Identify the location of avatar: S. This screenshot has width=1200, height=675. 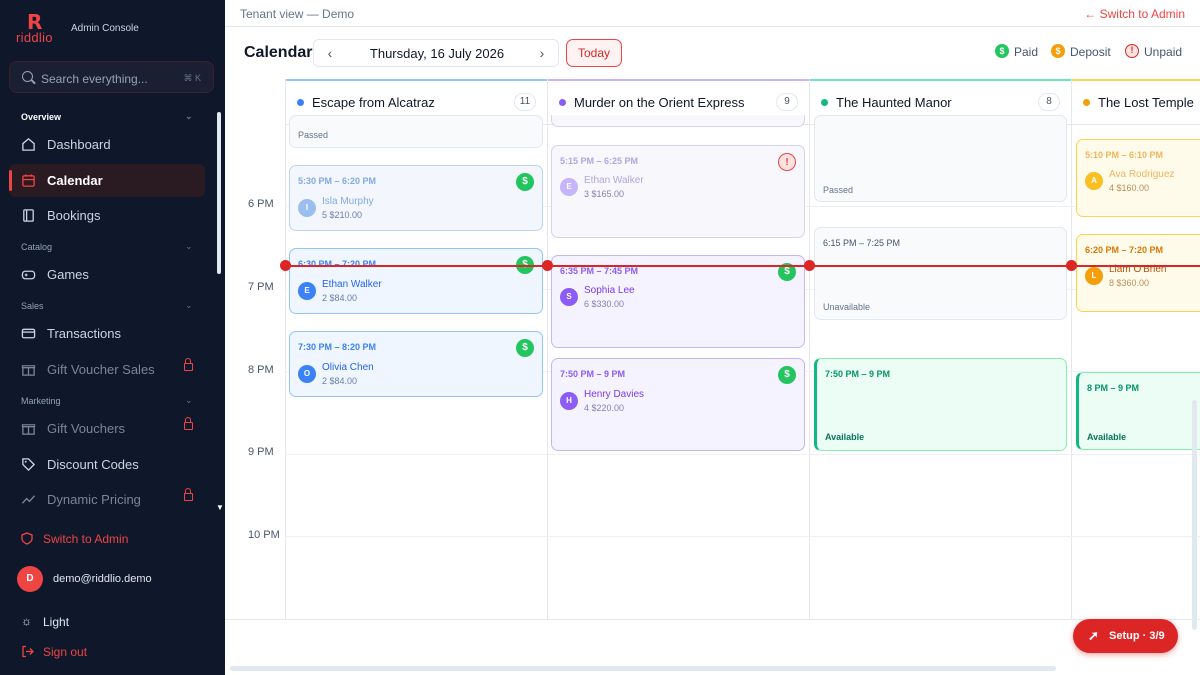
(569, 297).